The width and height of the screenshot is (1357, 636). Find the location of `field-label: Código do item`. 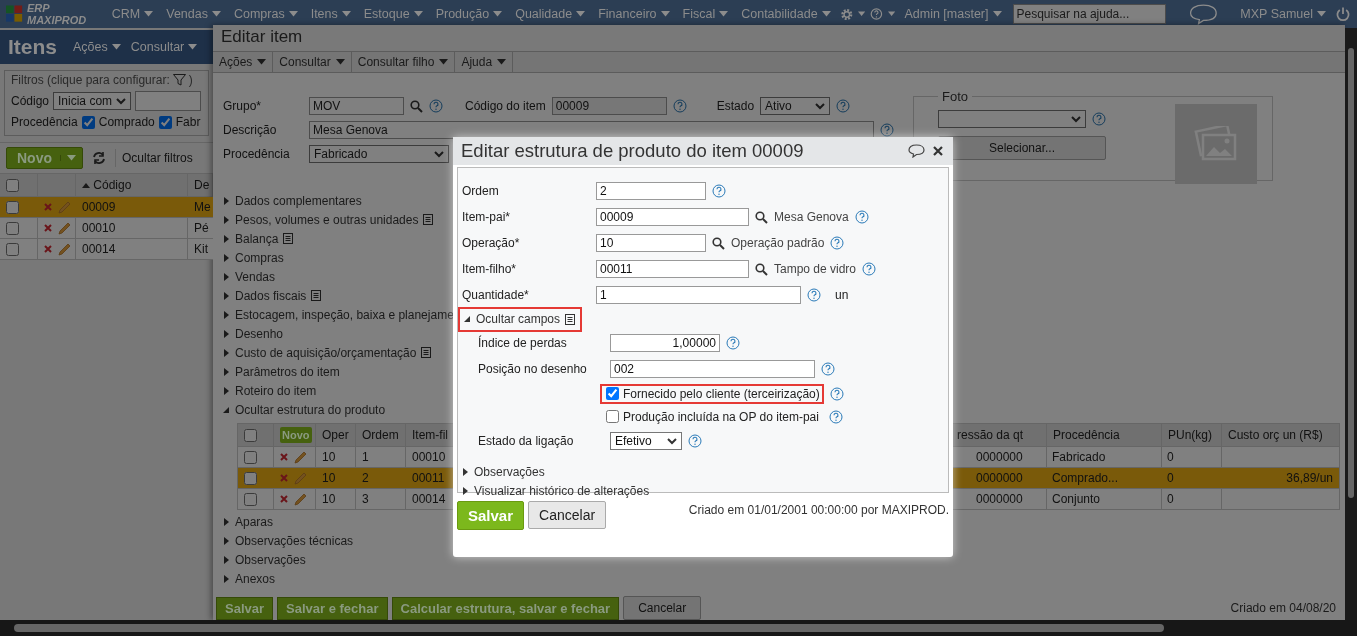

field-label: Código do item is located at coordinates (505, 106).